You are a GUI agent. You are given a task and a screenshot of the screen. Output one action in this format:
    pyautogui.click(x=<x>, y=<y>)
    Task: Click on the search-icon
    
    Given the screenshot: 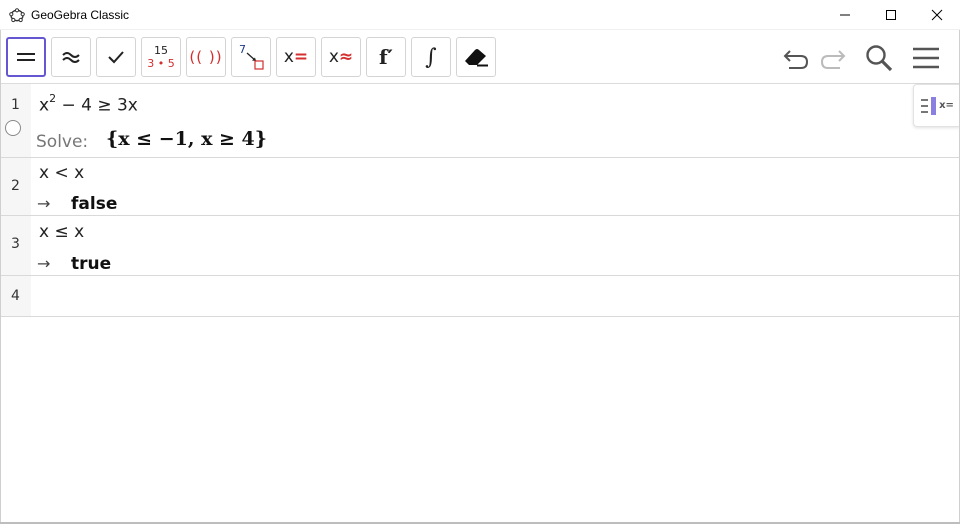 What is the action you would take?
    pyautogui.click(x=879, y=58)
    